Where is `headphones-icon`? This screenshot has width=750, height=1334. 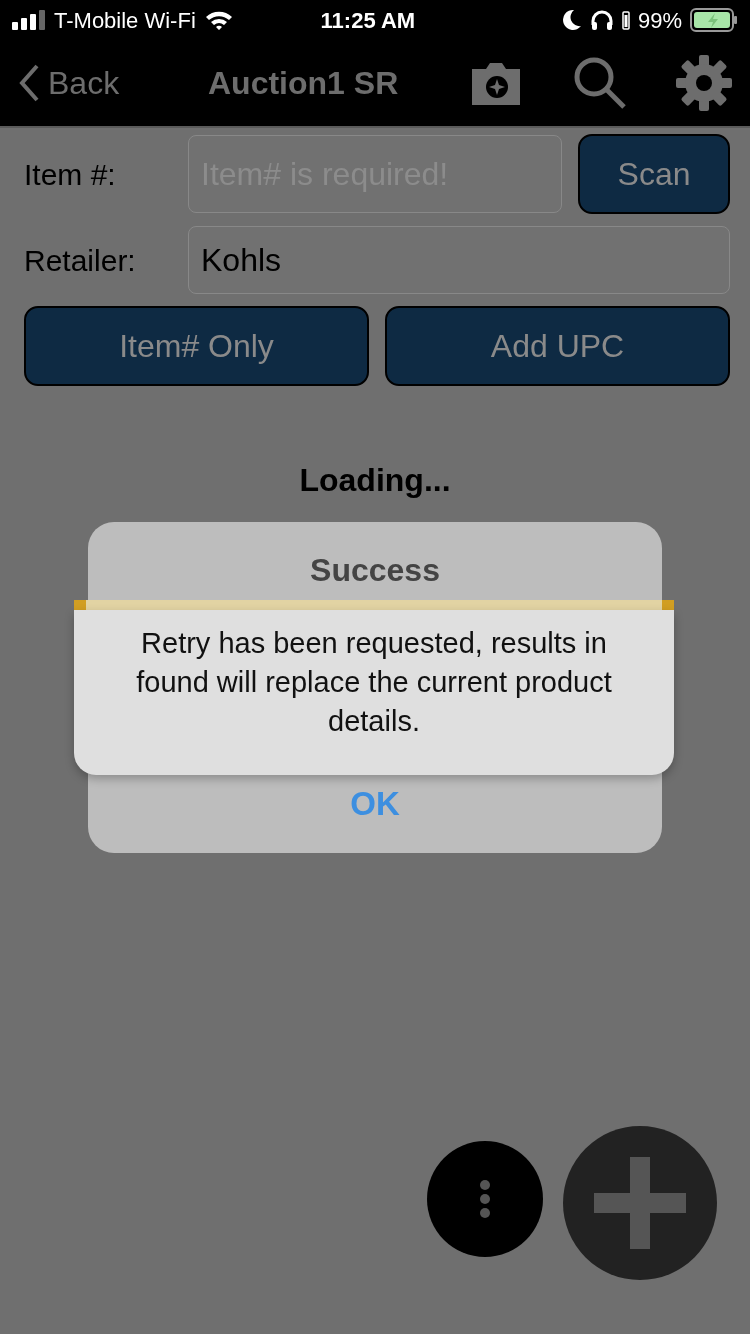
headphones-icon is located at coordinates (601, 20).